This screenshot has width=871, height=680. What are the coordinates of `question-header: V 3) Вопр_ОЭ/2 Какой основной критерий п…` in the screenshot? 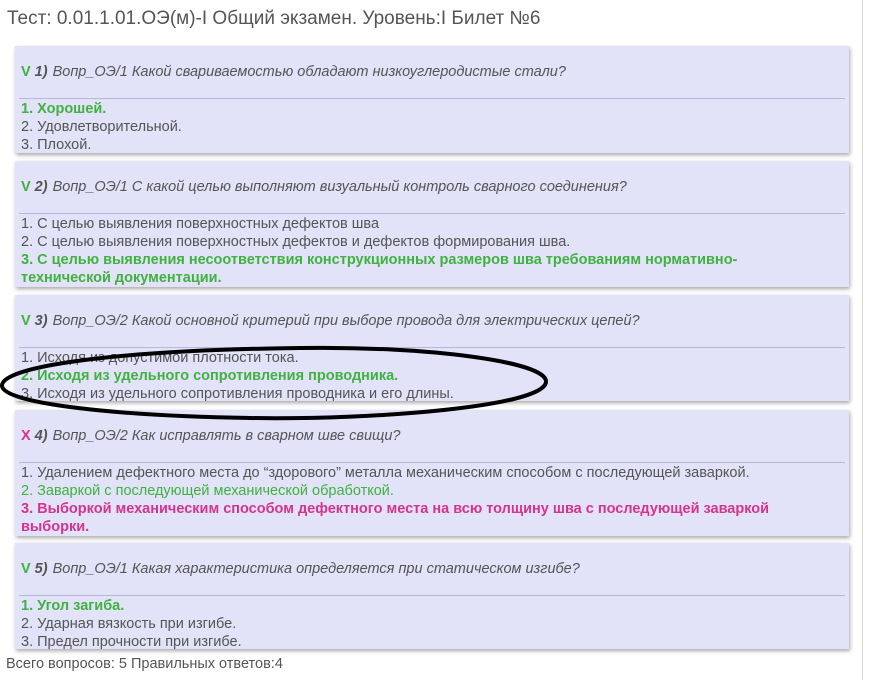 It's located at (432, 321).